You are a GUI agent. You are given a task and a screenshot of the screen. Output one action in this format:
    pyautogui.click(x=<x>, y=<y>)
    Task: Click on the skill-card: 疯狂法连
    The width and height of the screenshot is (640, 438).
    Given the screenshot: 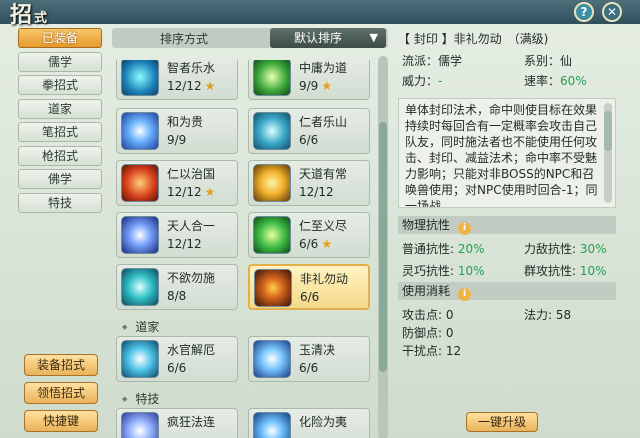 What is the action you would take?
    pyautogui.click(x=177, y=423)
    